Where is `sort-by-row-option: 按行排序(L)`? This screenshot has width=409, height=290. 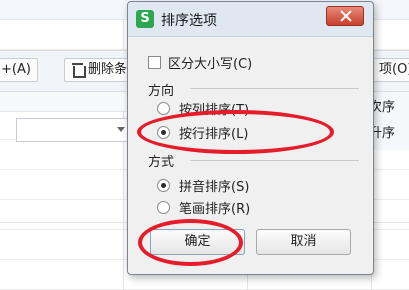 sort-by-row-option: 按行排序(L) is located at coordinates (202, 132).